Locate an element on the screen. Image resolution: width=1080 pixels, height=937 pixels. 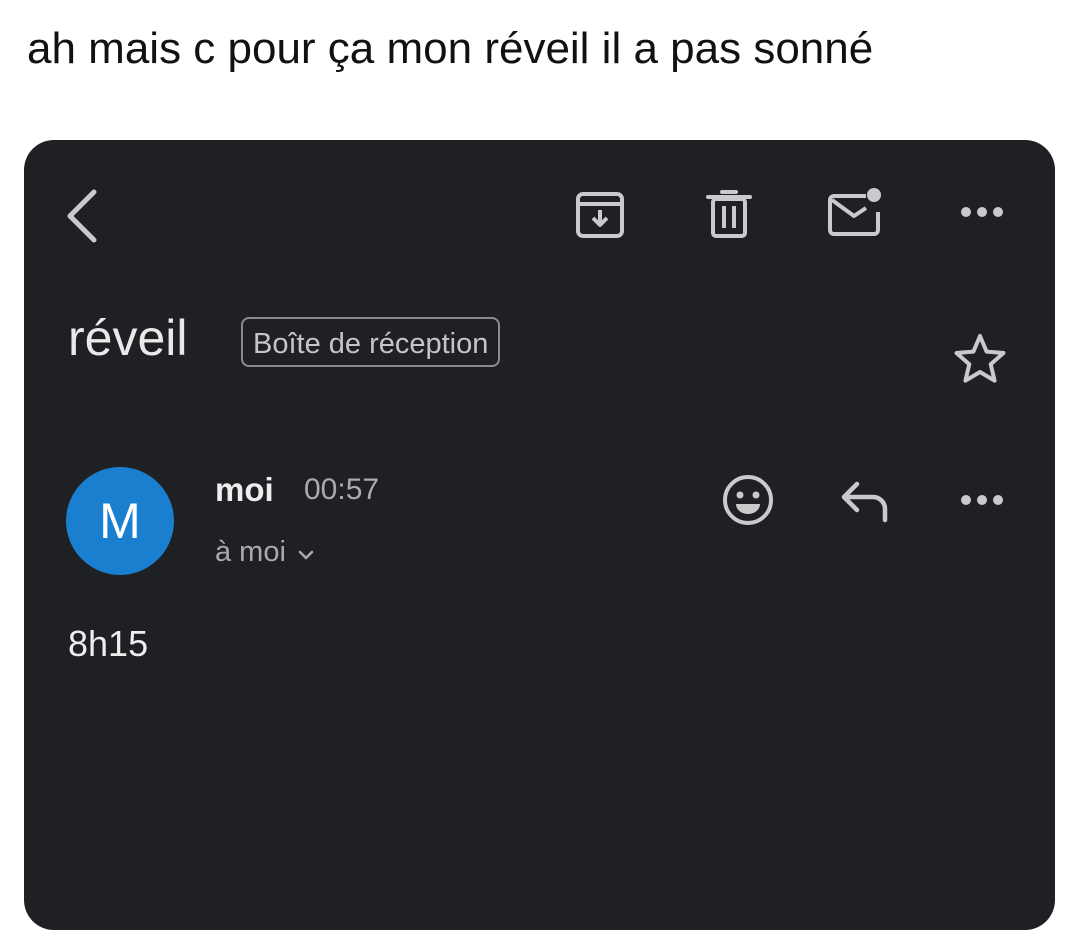
chevron-down-icon is located at coordinates (306, 552).